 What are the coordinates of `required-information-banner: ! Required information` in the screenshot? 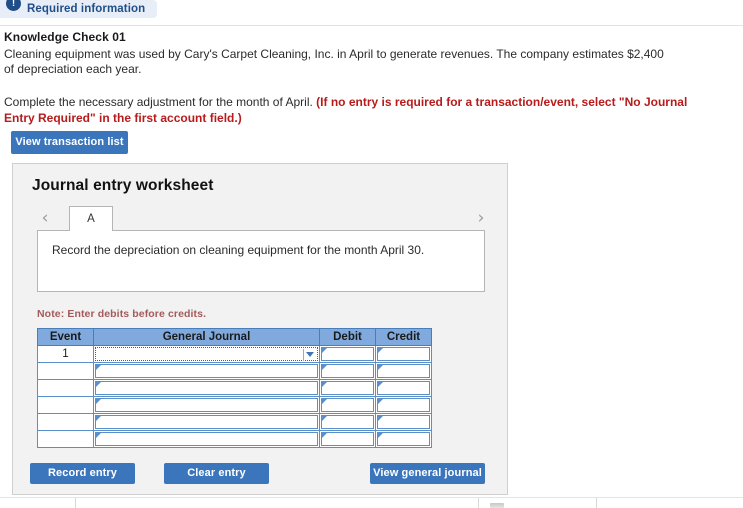 It's located at (79, 10).